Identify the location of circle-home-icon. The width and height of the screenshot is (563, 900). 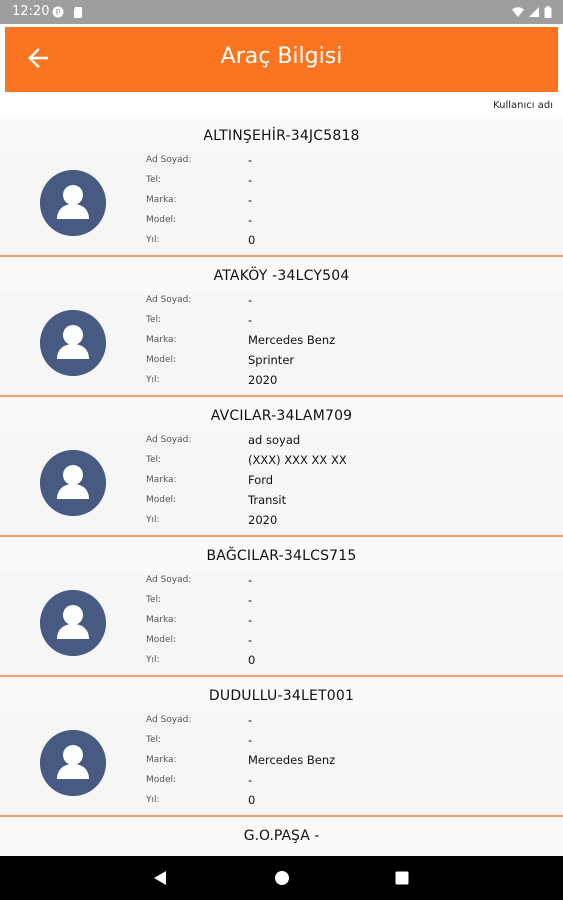
(282, 878).